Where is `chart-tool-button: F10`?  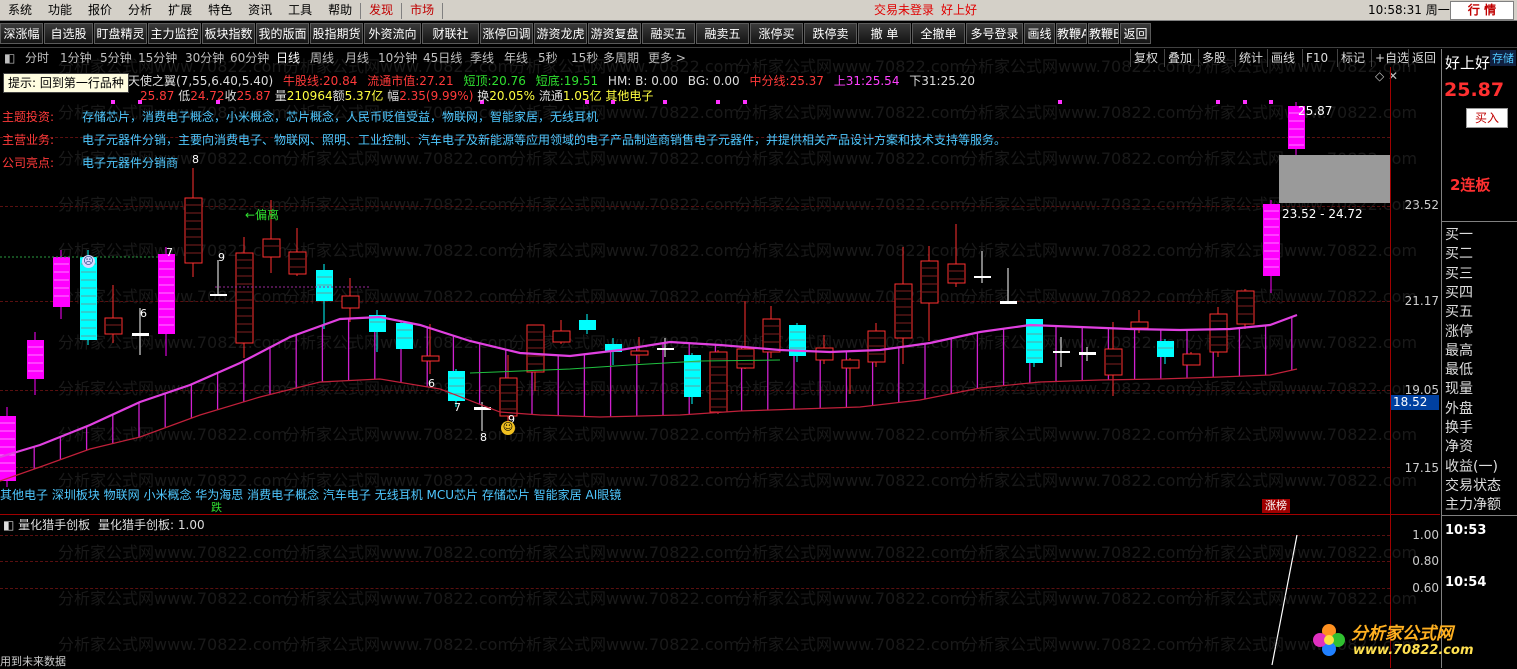
chart-tool-button: F10 is located at coordinates (1316, 58).